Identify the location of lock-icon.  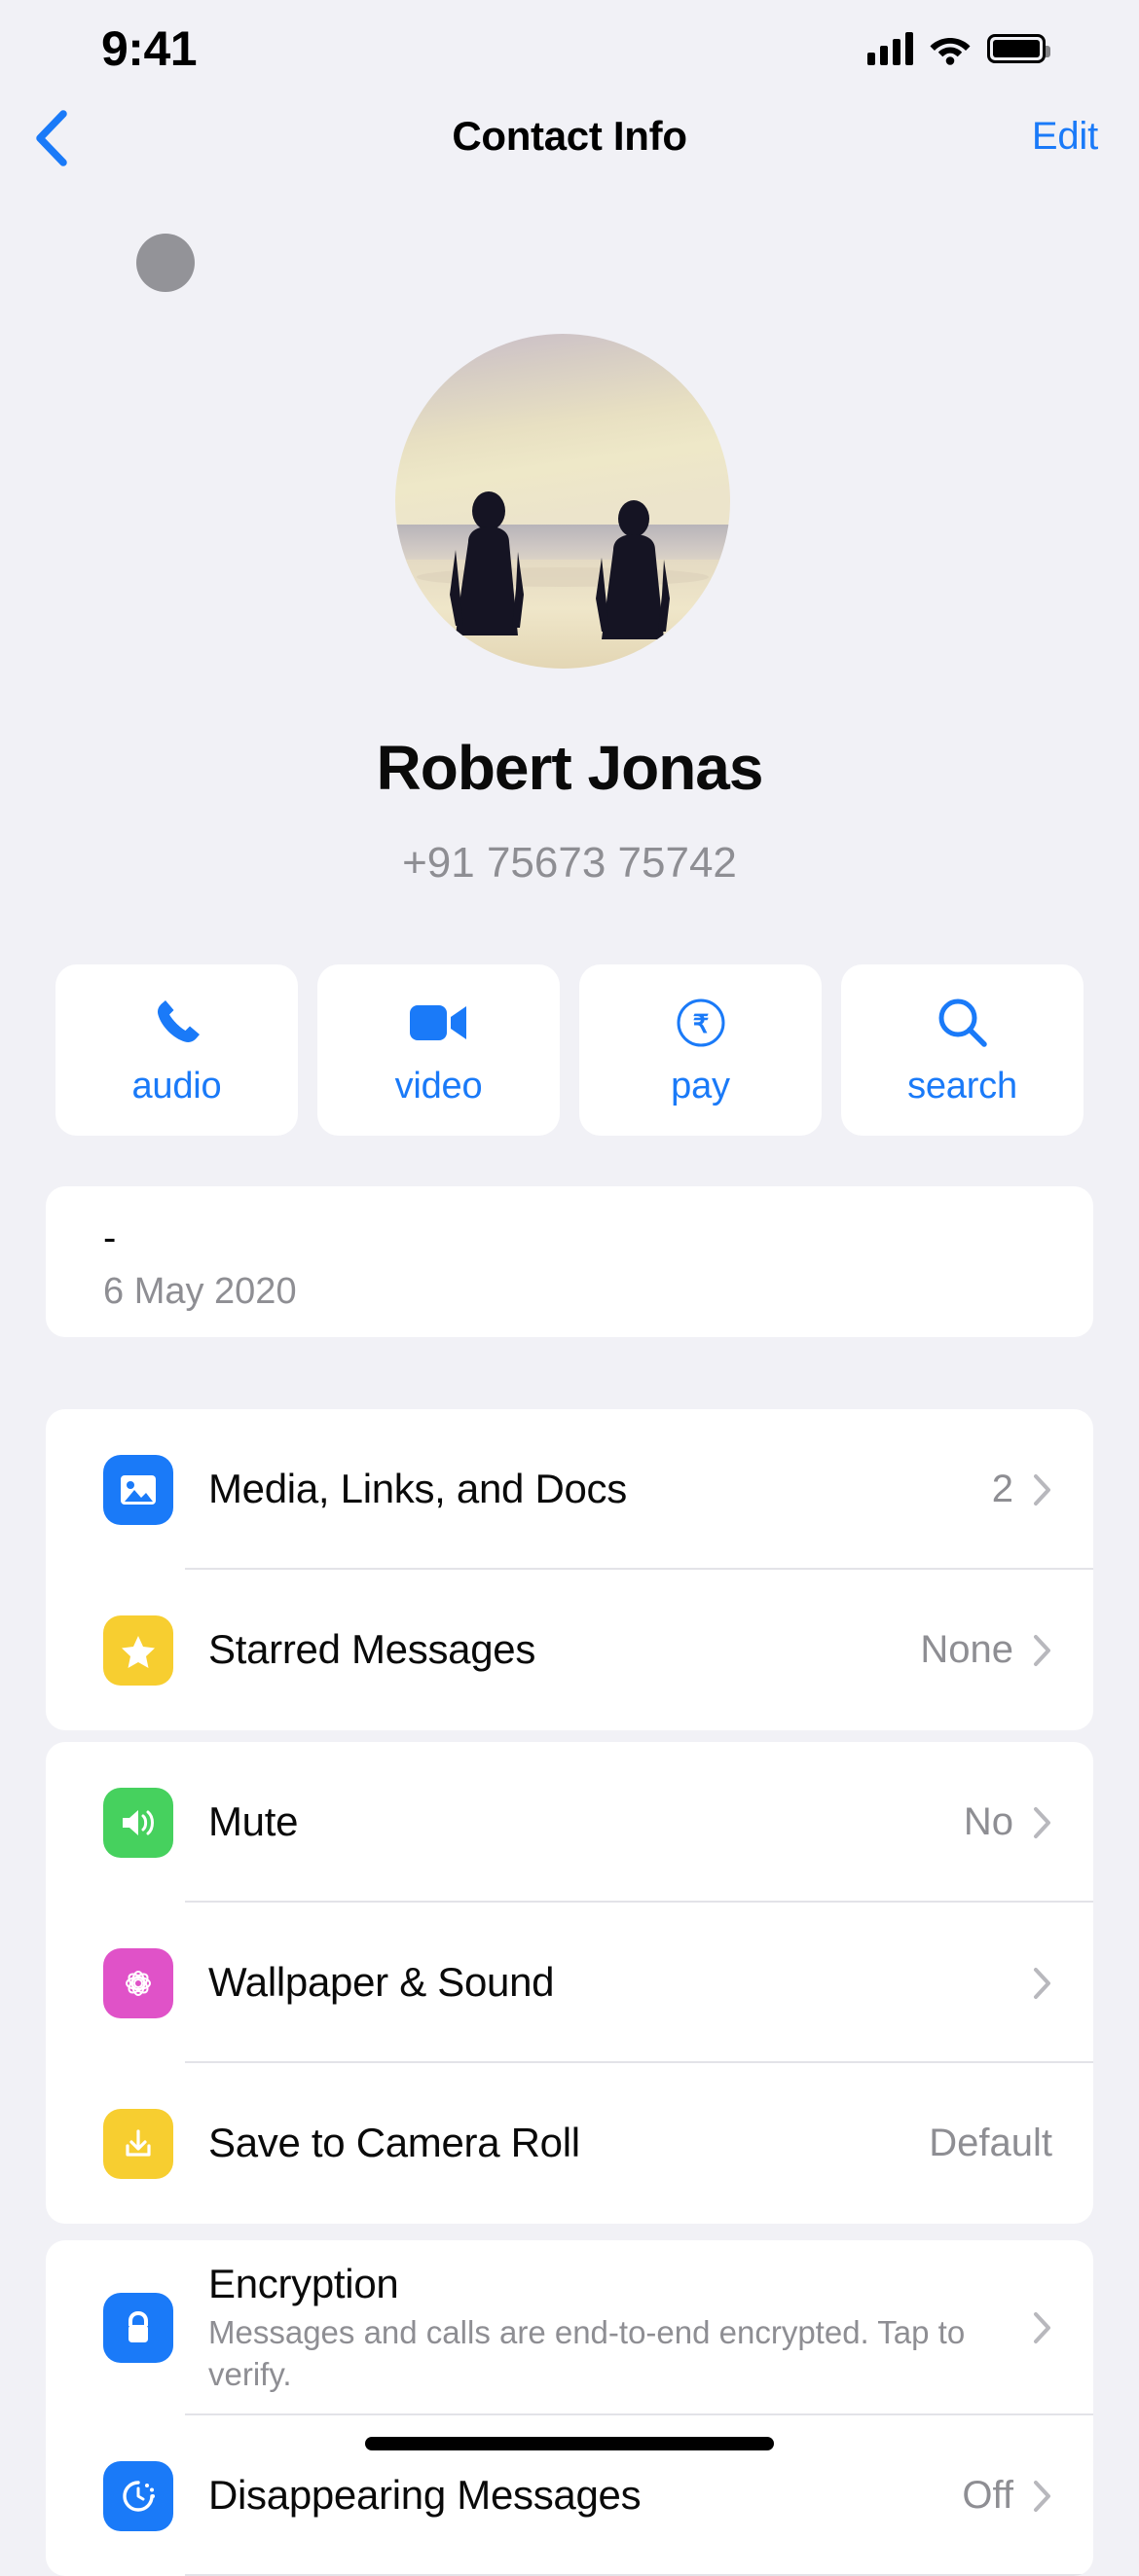
(138, 2328).